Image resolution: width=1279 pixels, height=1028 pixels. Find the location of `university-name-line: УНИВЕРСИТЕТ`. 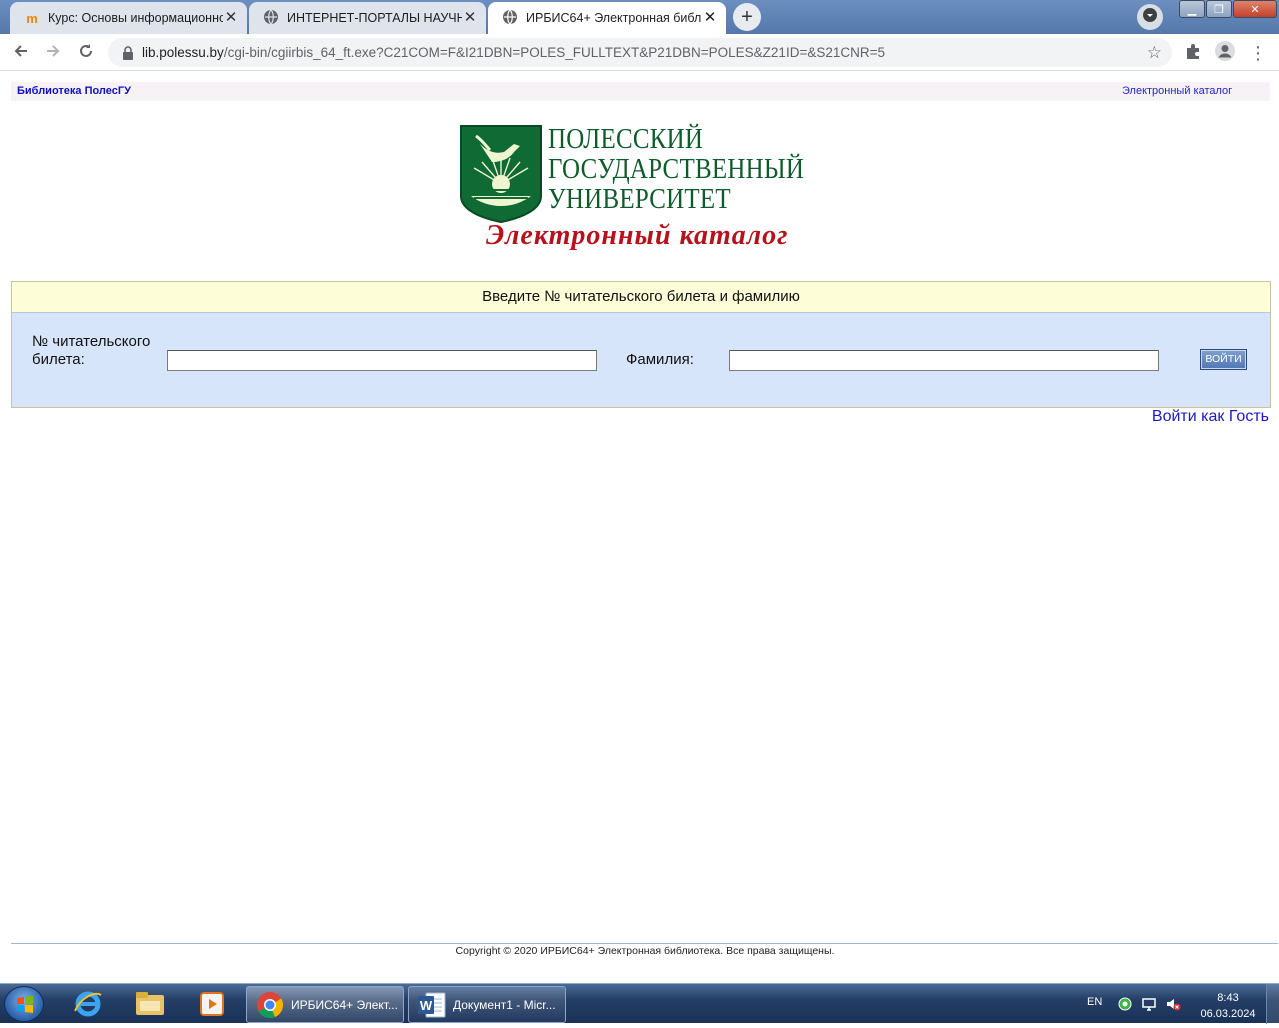

university-name-line: УНИВЕРСИТЕТ is located at coordinates (639, 199).